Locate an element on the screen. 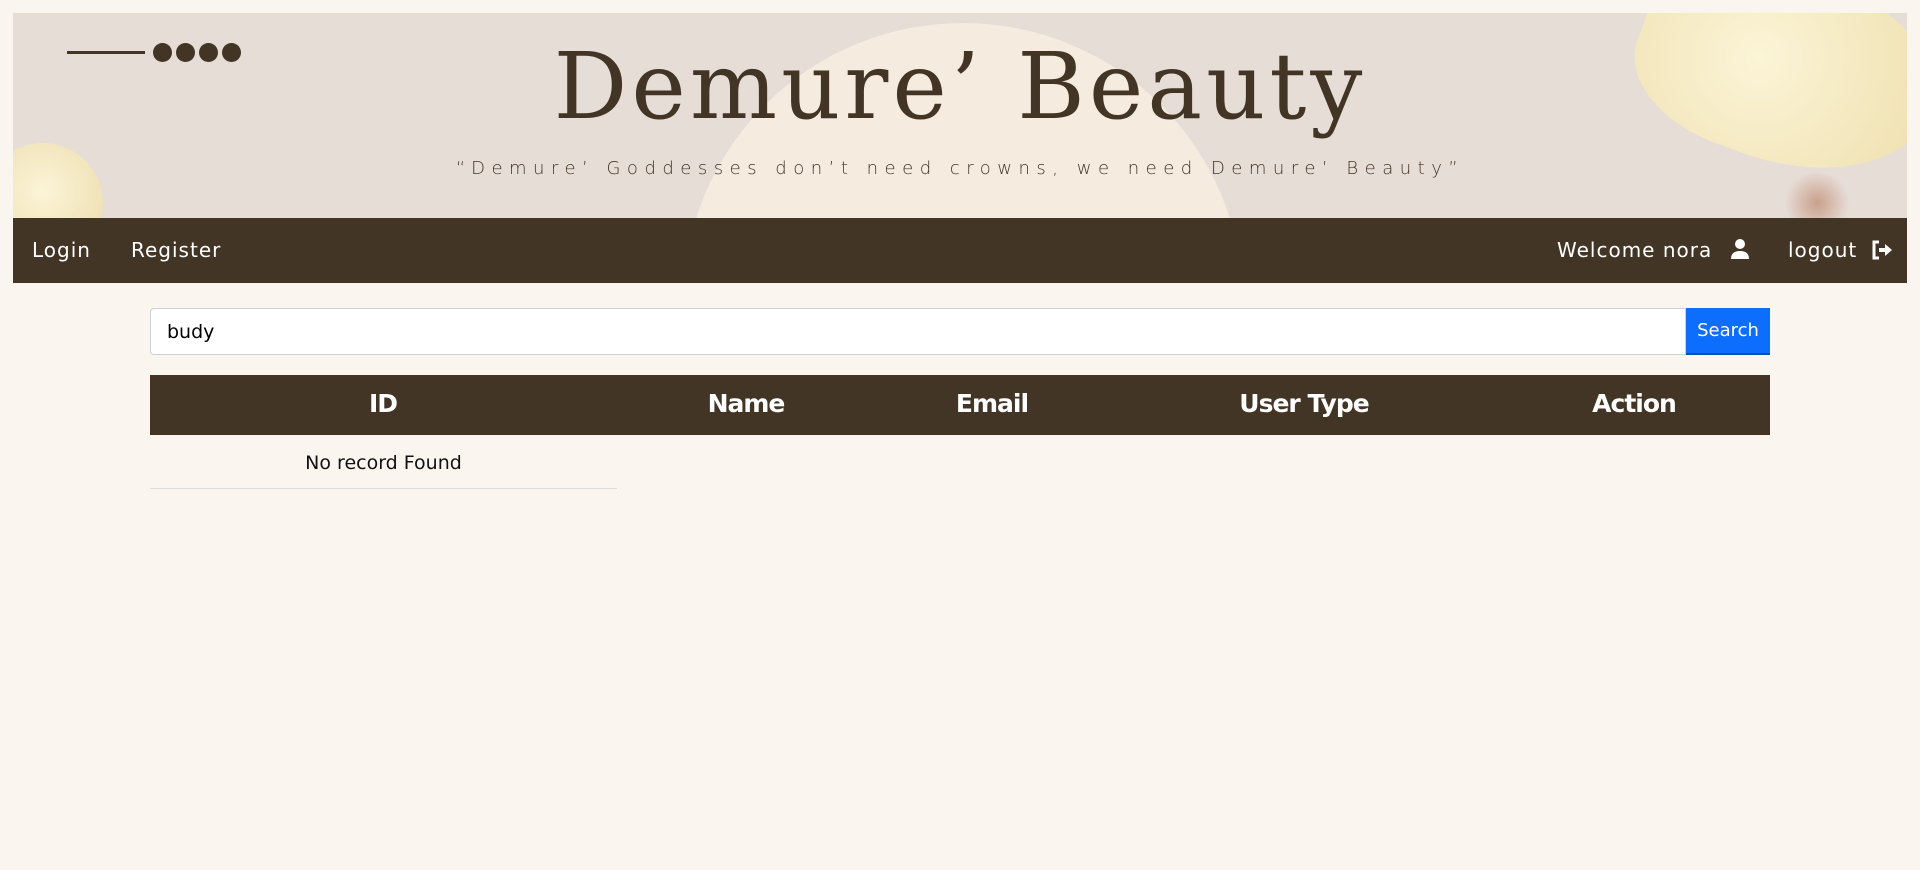 This screenshot has width=1920, height=870. logout-text: logout is located at coordinates (1823, 250).